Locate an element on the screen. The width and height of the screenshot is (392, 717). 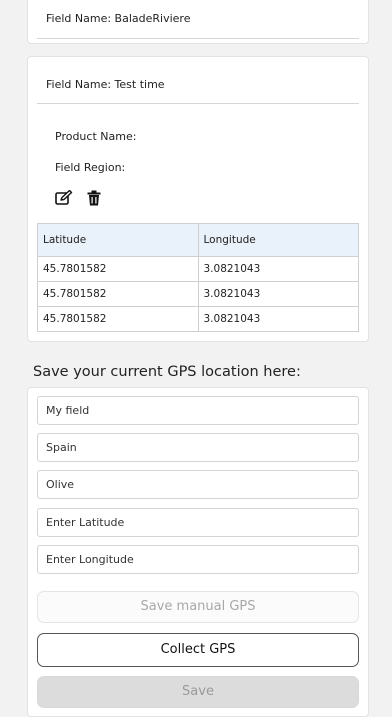
product-name-label: Product Name: is located at coordinates (96, 136).